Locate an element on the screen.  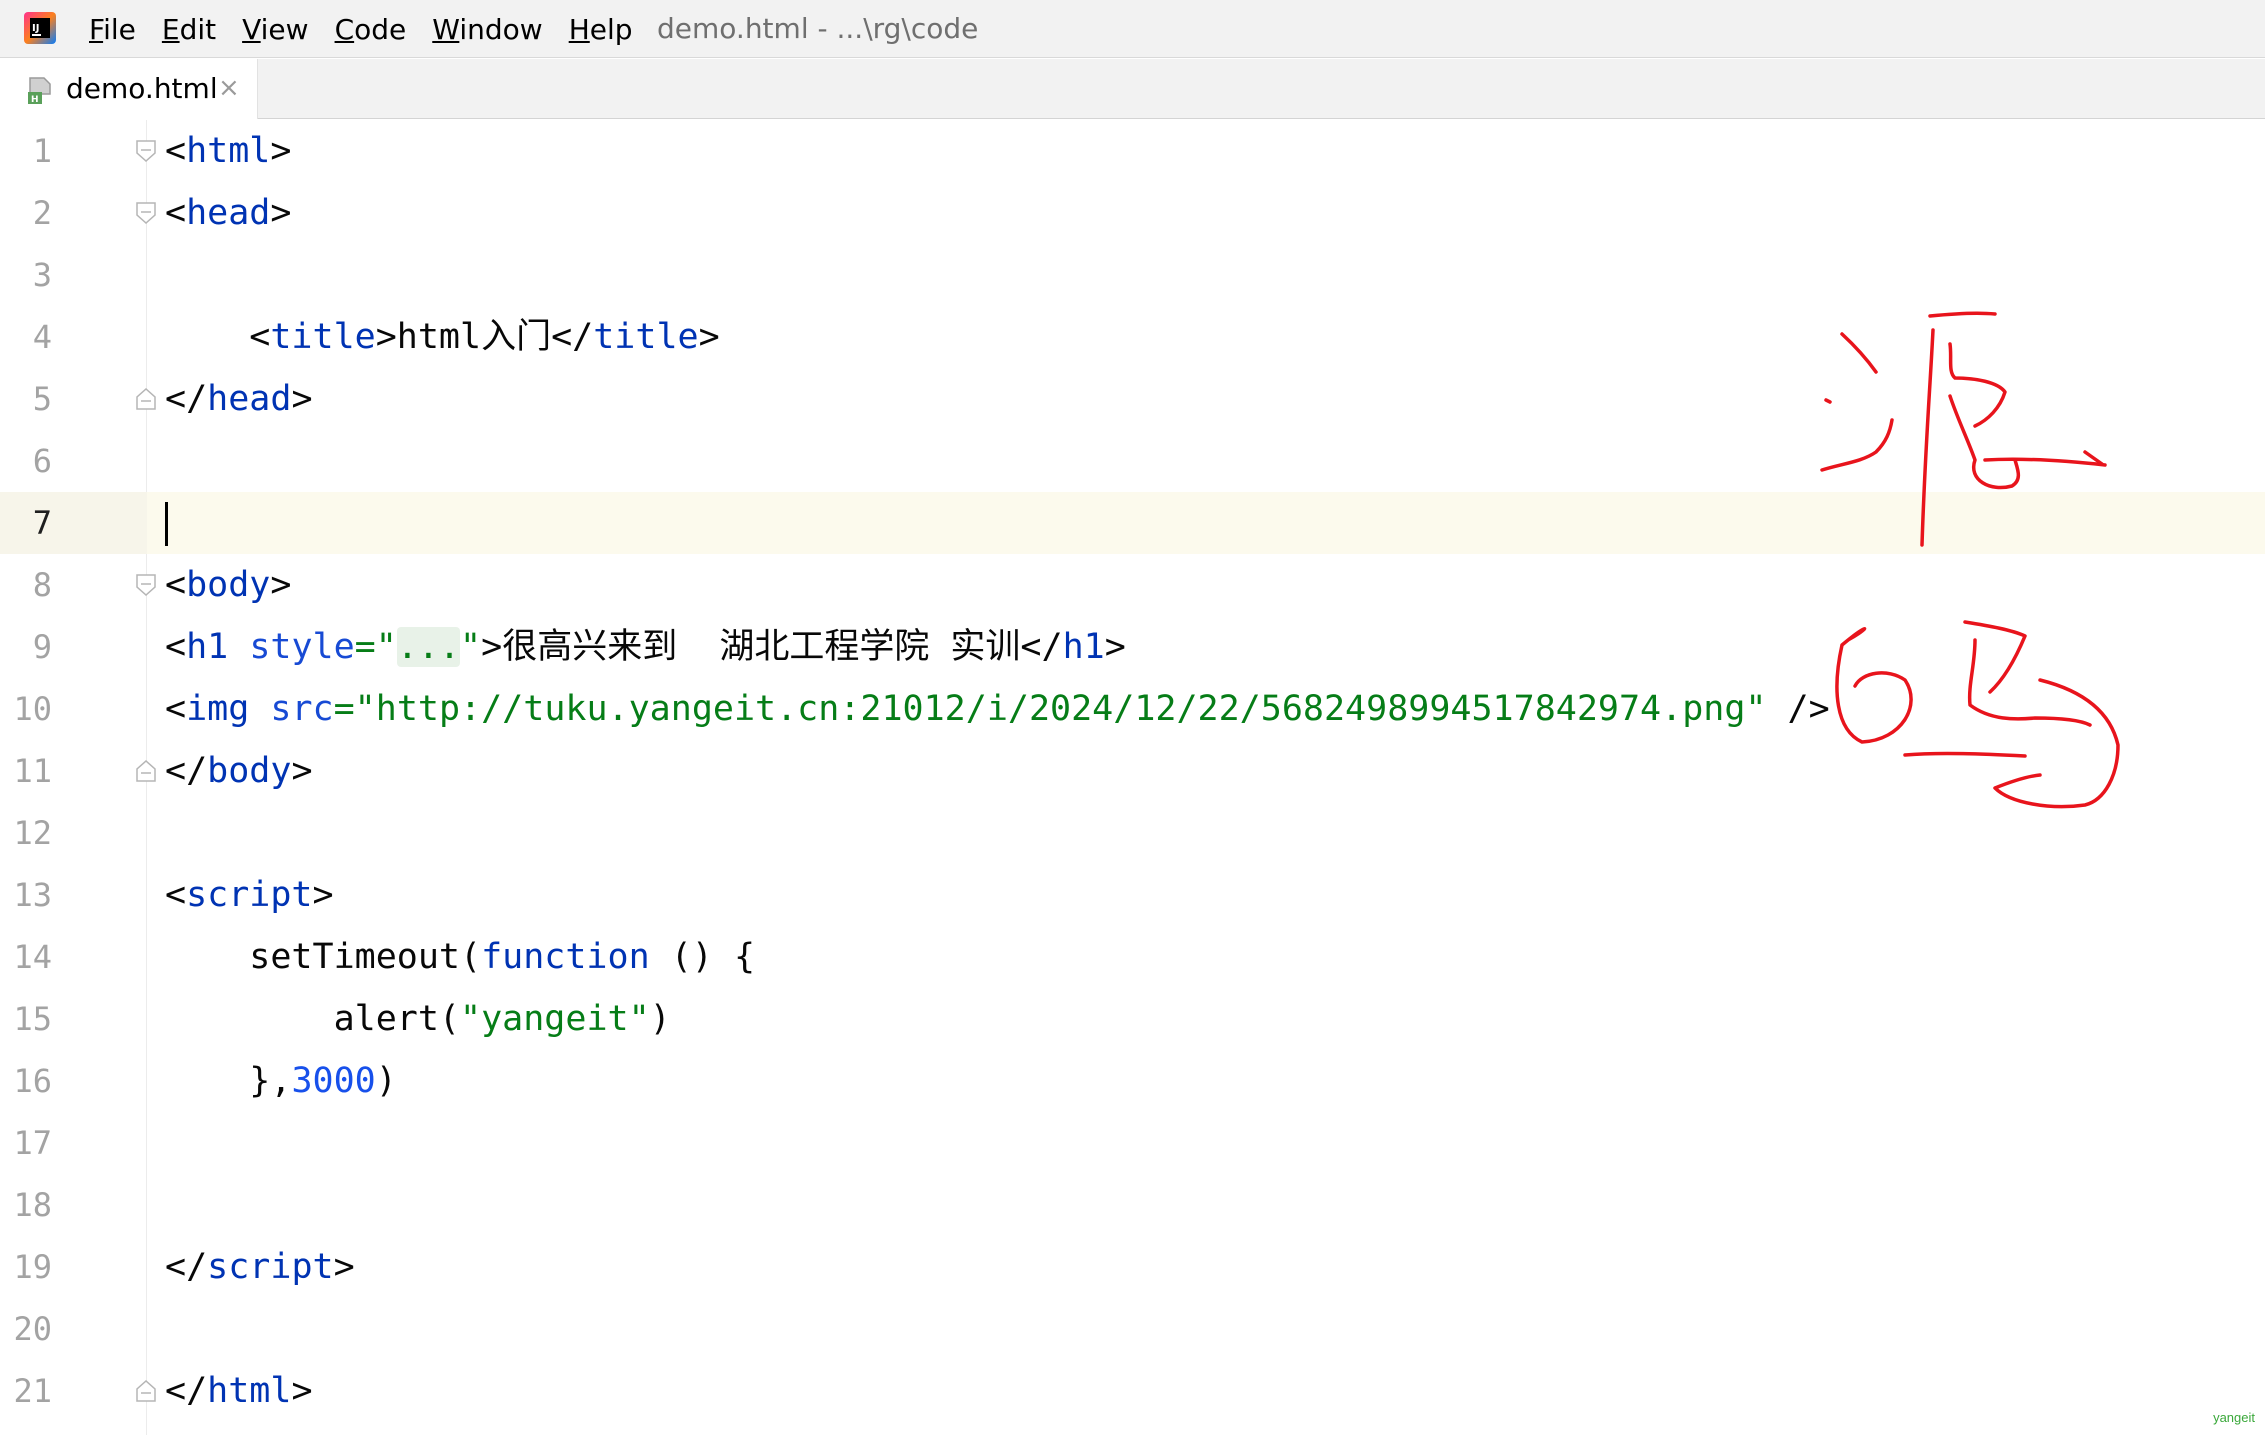
main-menu: File Edit View Code Window Help is located at coordinates (374, 29).